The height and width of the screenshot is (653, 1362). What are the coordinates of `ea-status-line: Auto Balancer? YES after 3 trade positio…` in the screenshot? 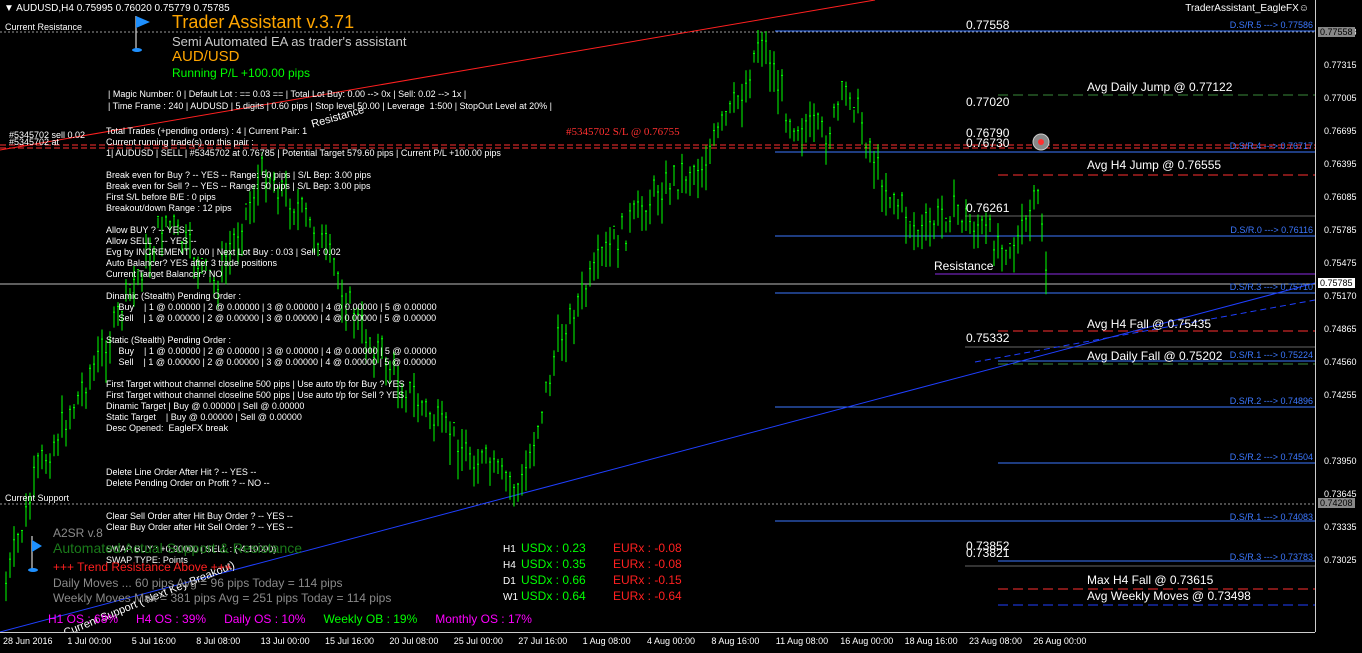 It's located at (191, 263).